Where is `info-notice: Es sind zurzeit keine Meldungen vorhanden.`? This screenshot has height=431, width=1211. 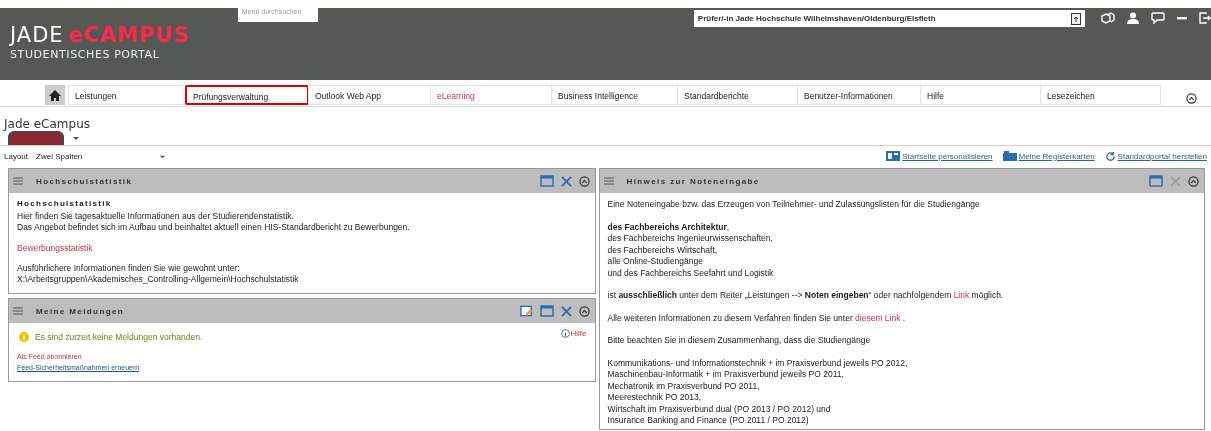
info-notice: Es sind zurzeit keine Meldungen vorhanden. is located at coordinates (289, 337).